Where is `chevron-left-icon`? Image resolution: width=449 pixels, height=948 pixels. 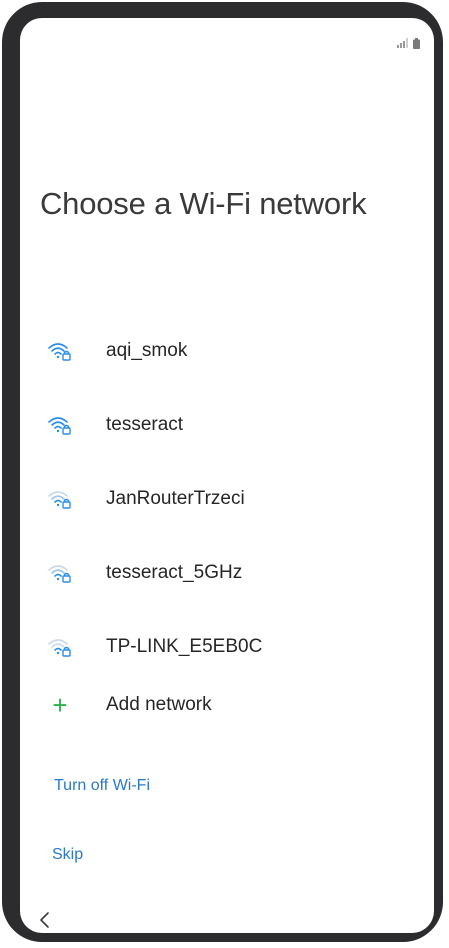
chevron-left-icon is located at coordinates (44, 922).